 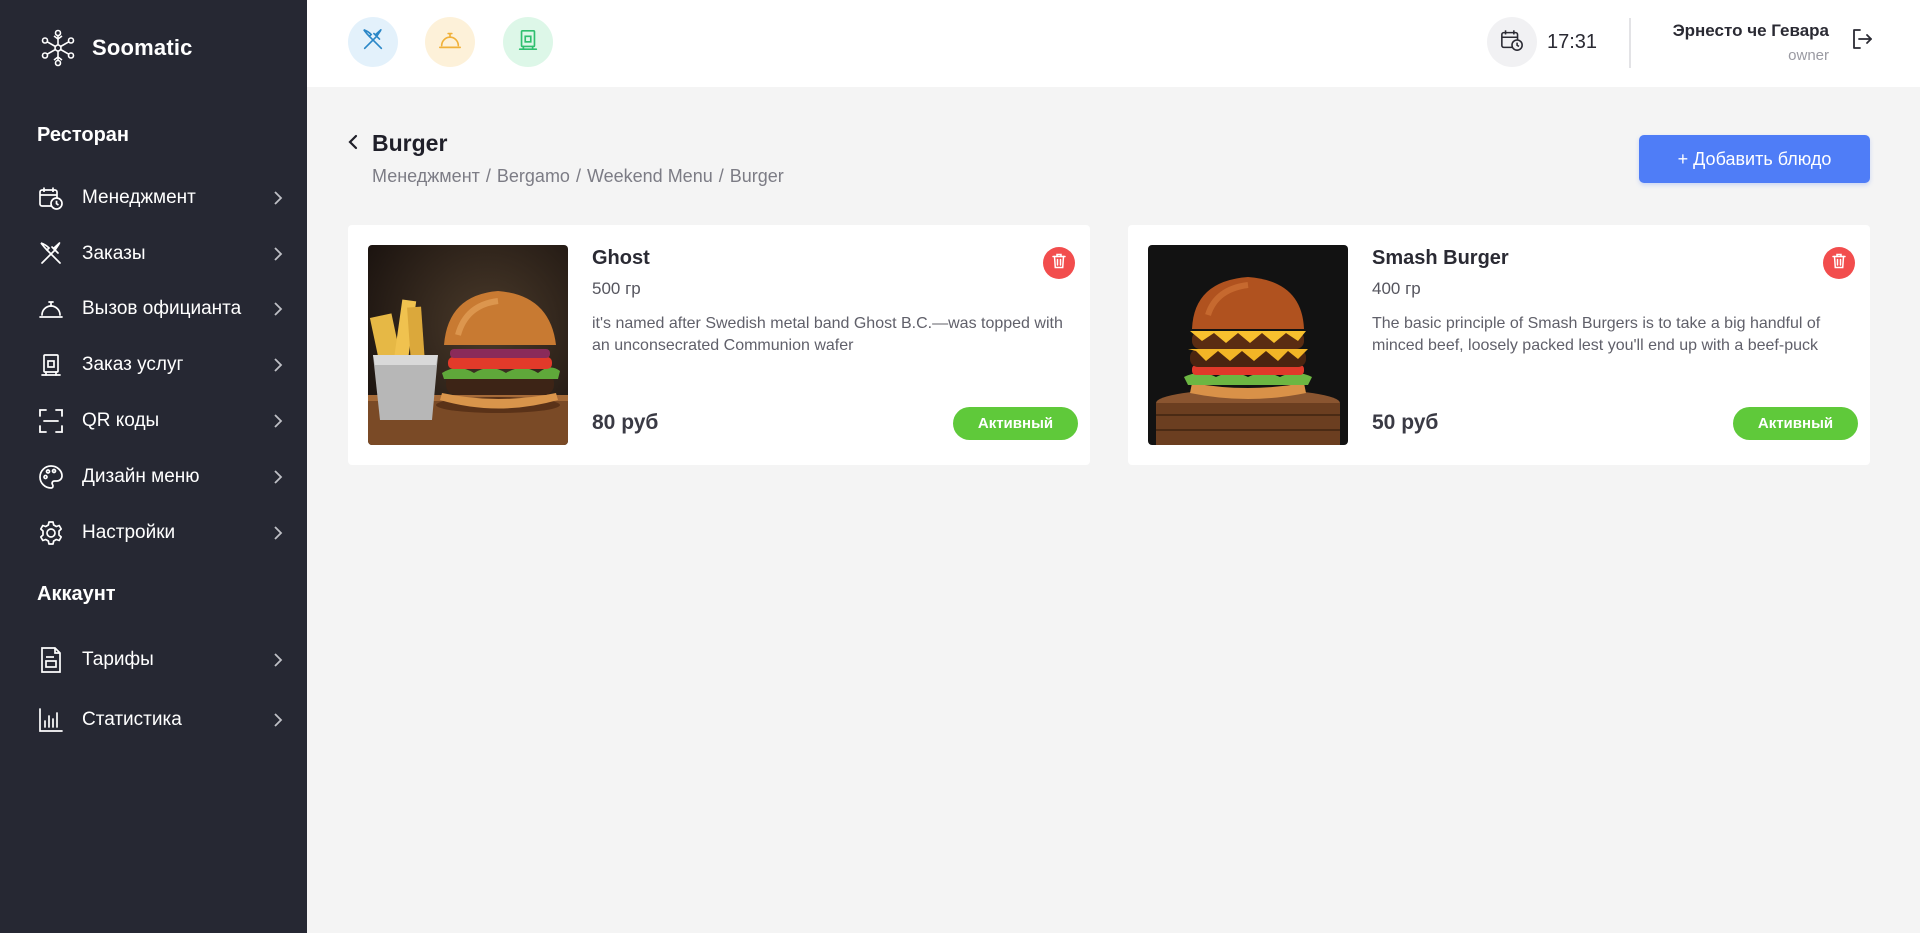 I want to click on dish-price: 50 руб, so click(x=1405, y=422).